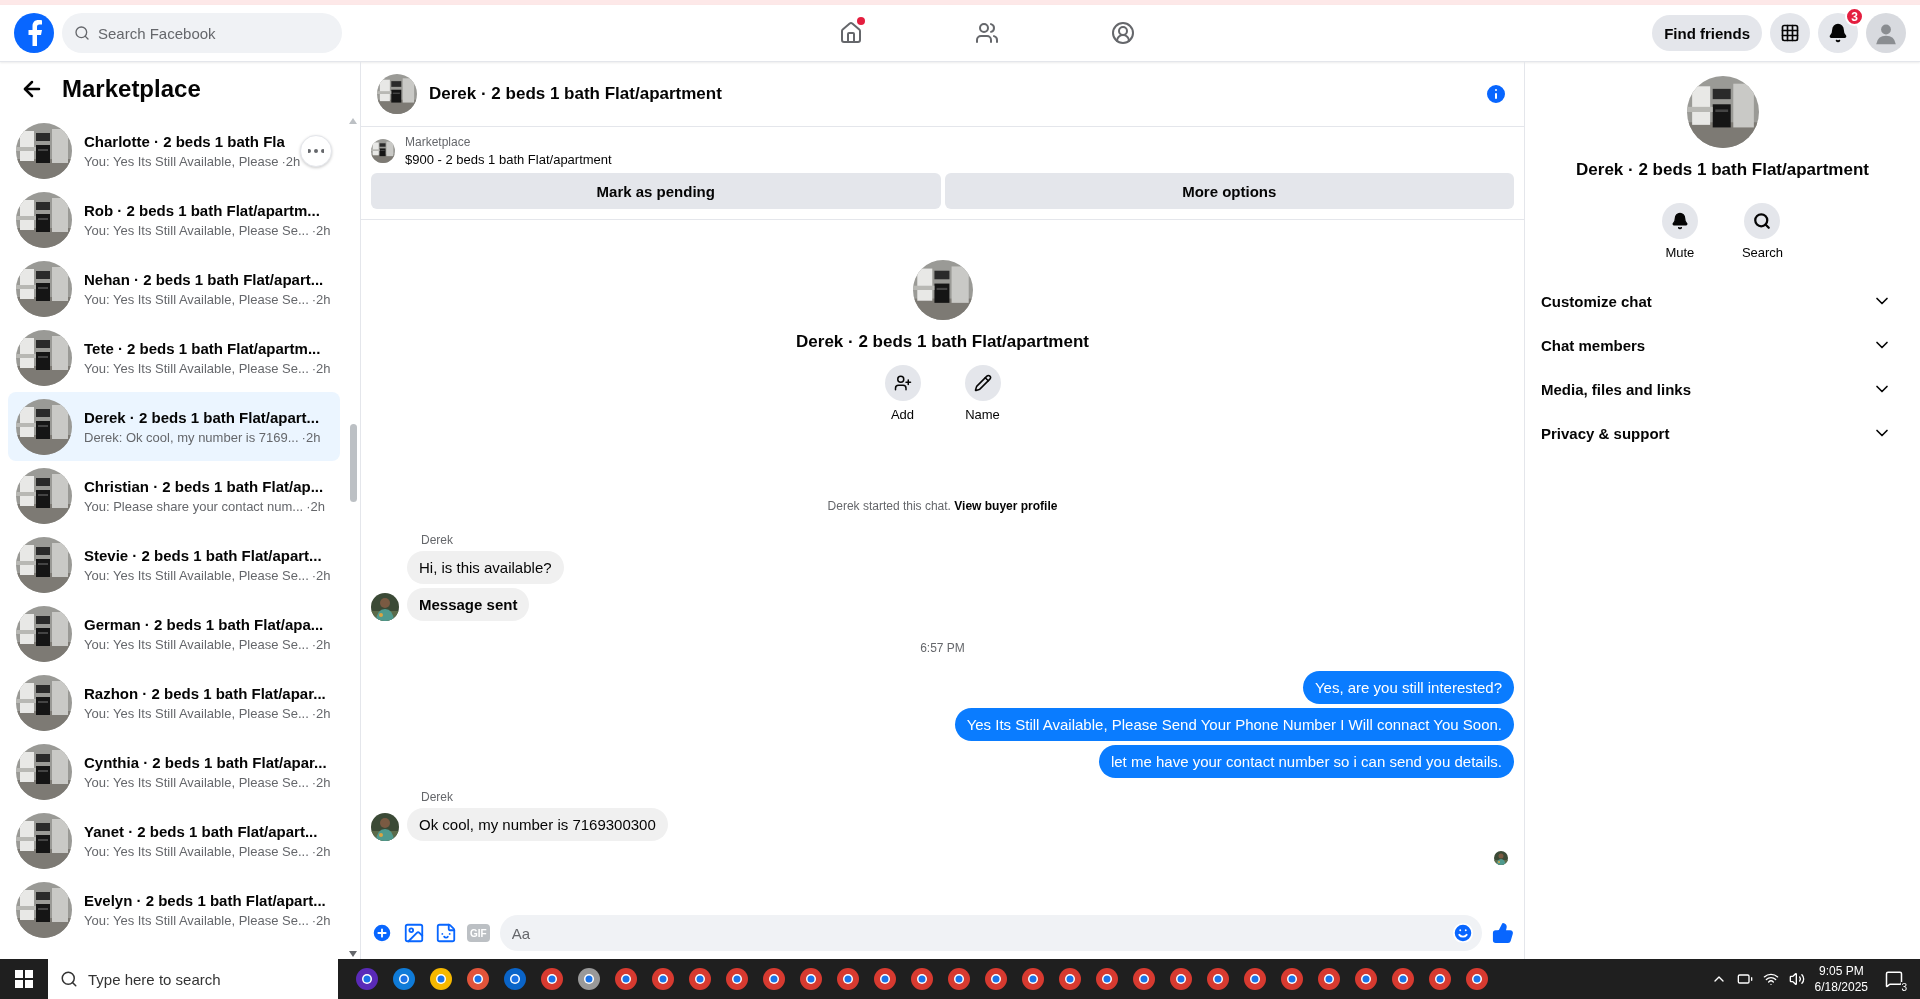 The height and width of the screenshot is (999, 1920). I want to click on photo-icon, so click(414, 933).